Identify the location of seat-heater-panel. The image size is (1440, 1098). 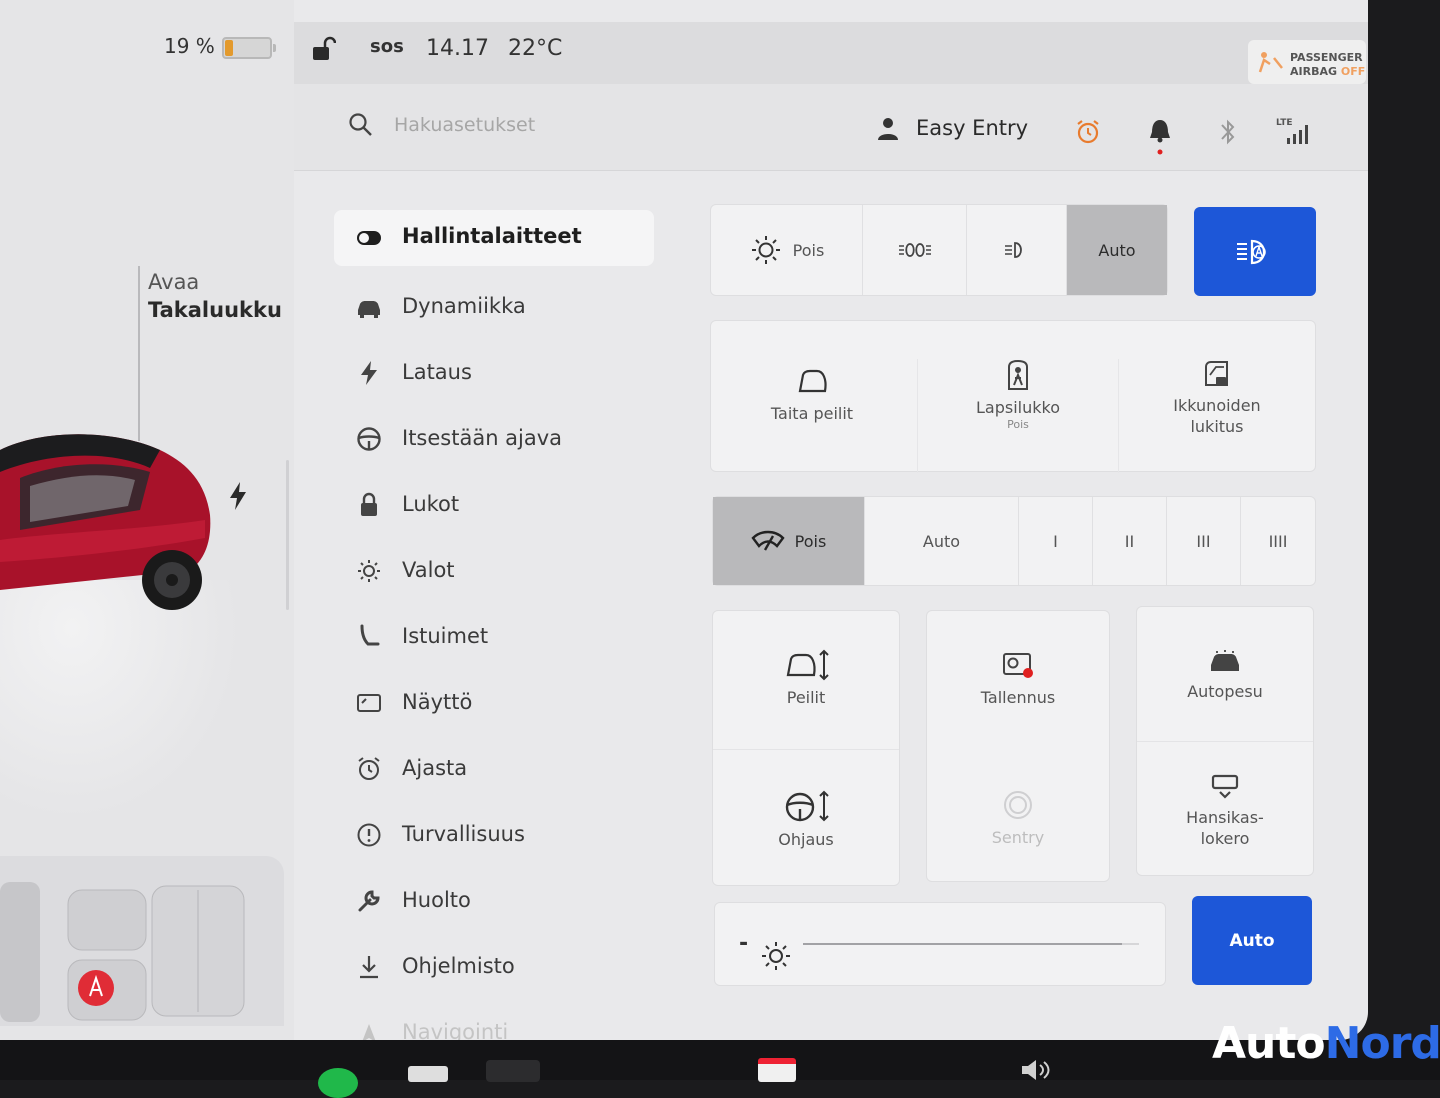
(142, 941).